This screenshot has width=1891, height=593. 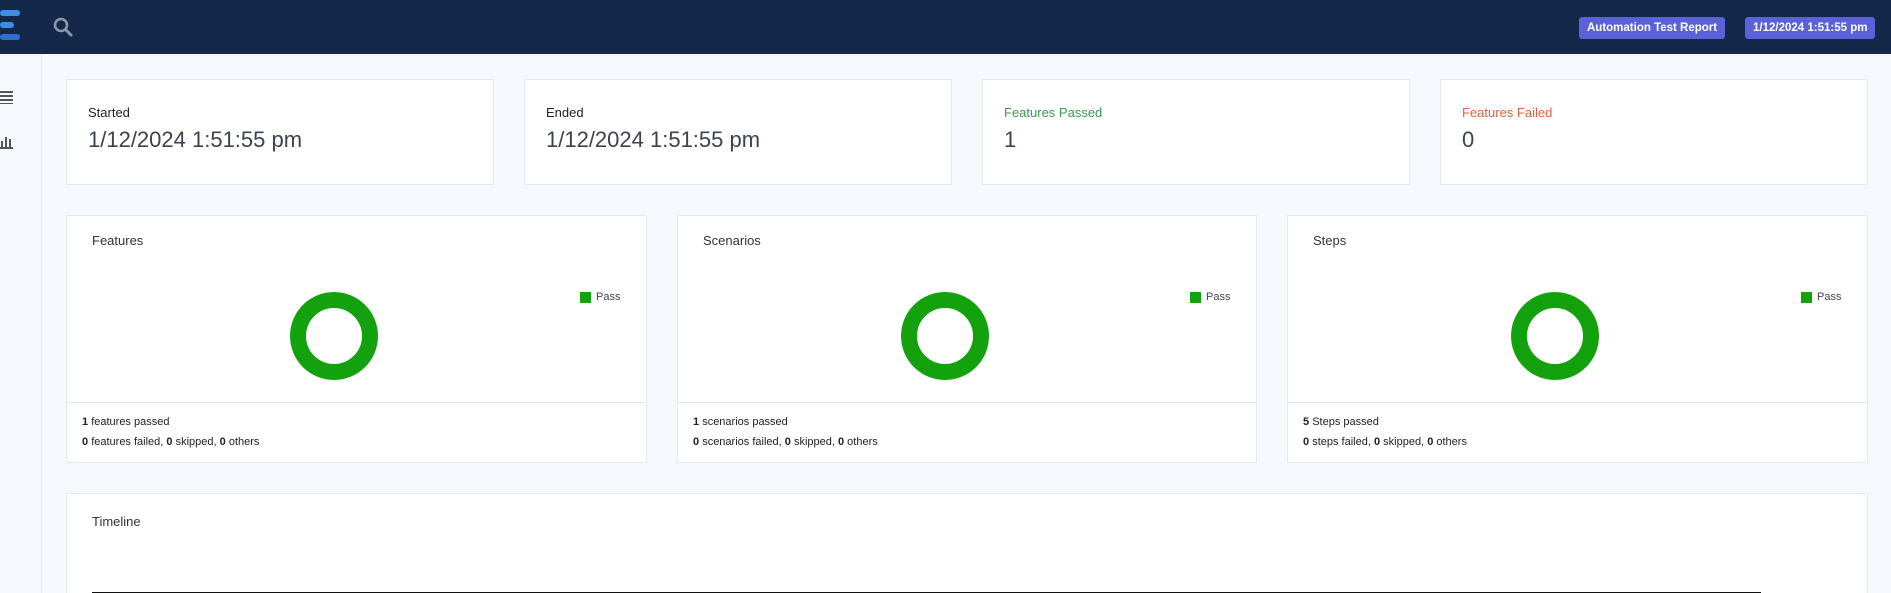 What do you see at coordinates (1196, 132) in the screenshot?
I see `features-passed-card: Features Passed 1` at bounding box center [1196, 132].